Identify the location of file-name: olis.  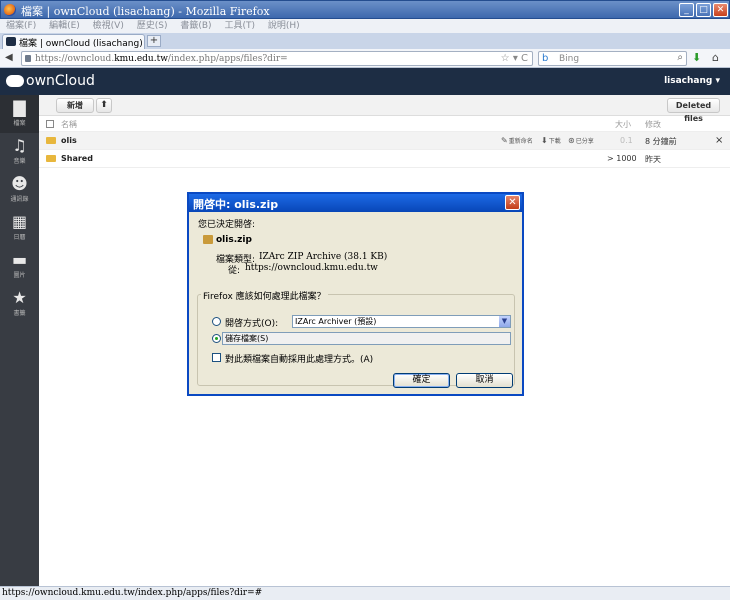
(69, 140).